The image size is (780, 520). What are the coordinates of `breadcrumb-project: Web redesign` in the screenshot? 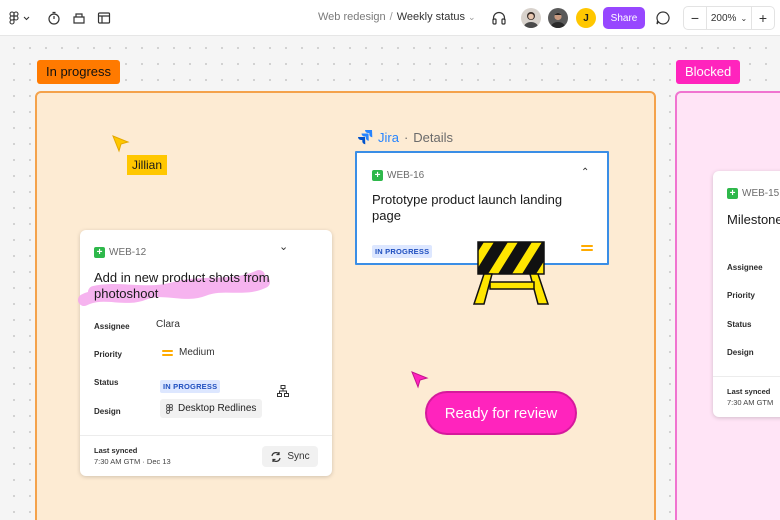 It's located at (352, 17).